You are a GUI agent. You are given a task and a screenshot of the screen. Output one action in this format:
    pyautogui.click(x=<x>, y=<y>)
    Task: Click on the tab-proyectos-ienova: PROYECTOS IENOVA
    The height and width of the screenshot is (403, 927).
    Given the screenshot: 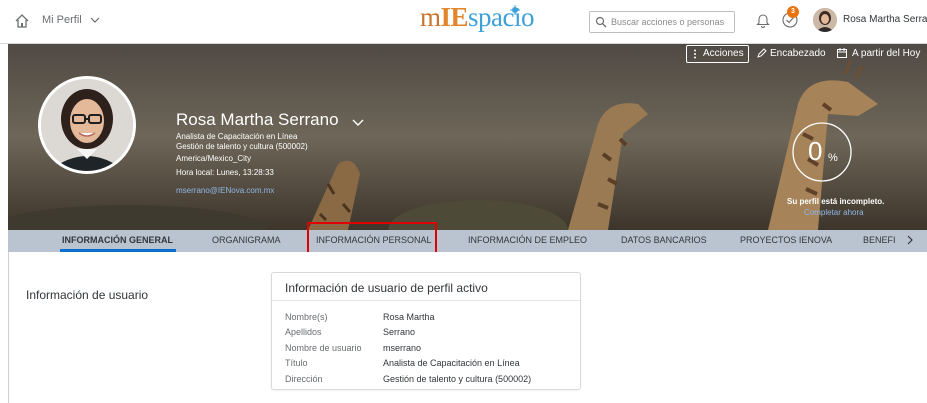 What is the action you would take?
    pyautogui.click(x=786, y=240)
    